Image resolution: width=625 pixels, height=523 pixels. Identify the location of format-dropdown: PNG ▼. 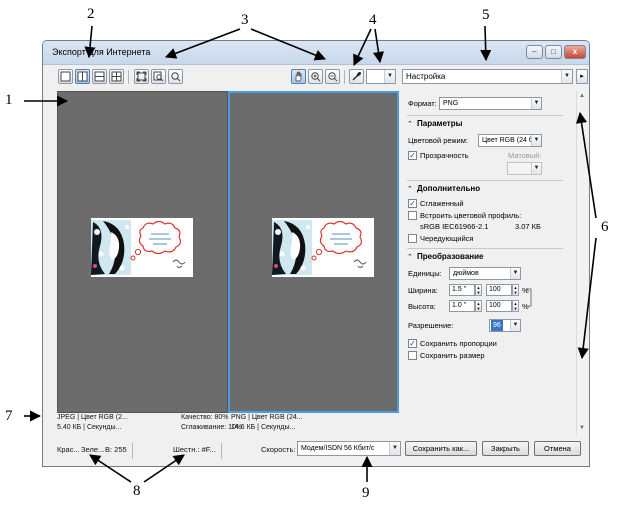
(490, 103).